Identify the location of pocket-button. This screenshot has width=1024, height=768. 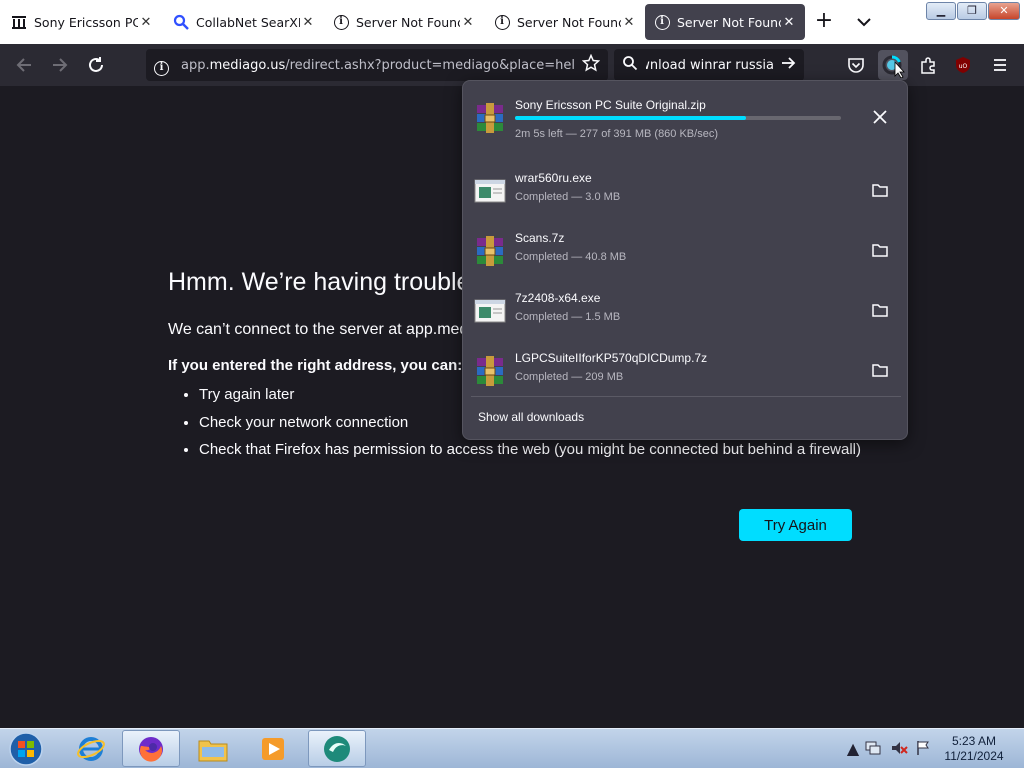
(856, 65).